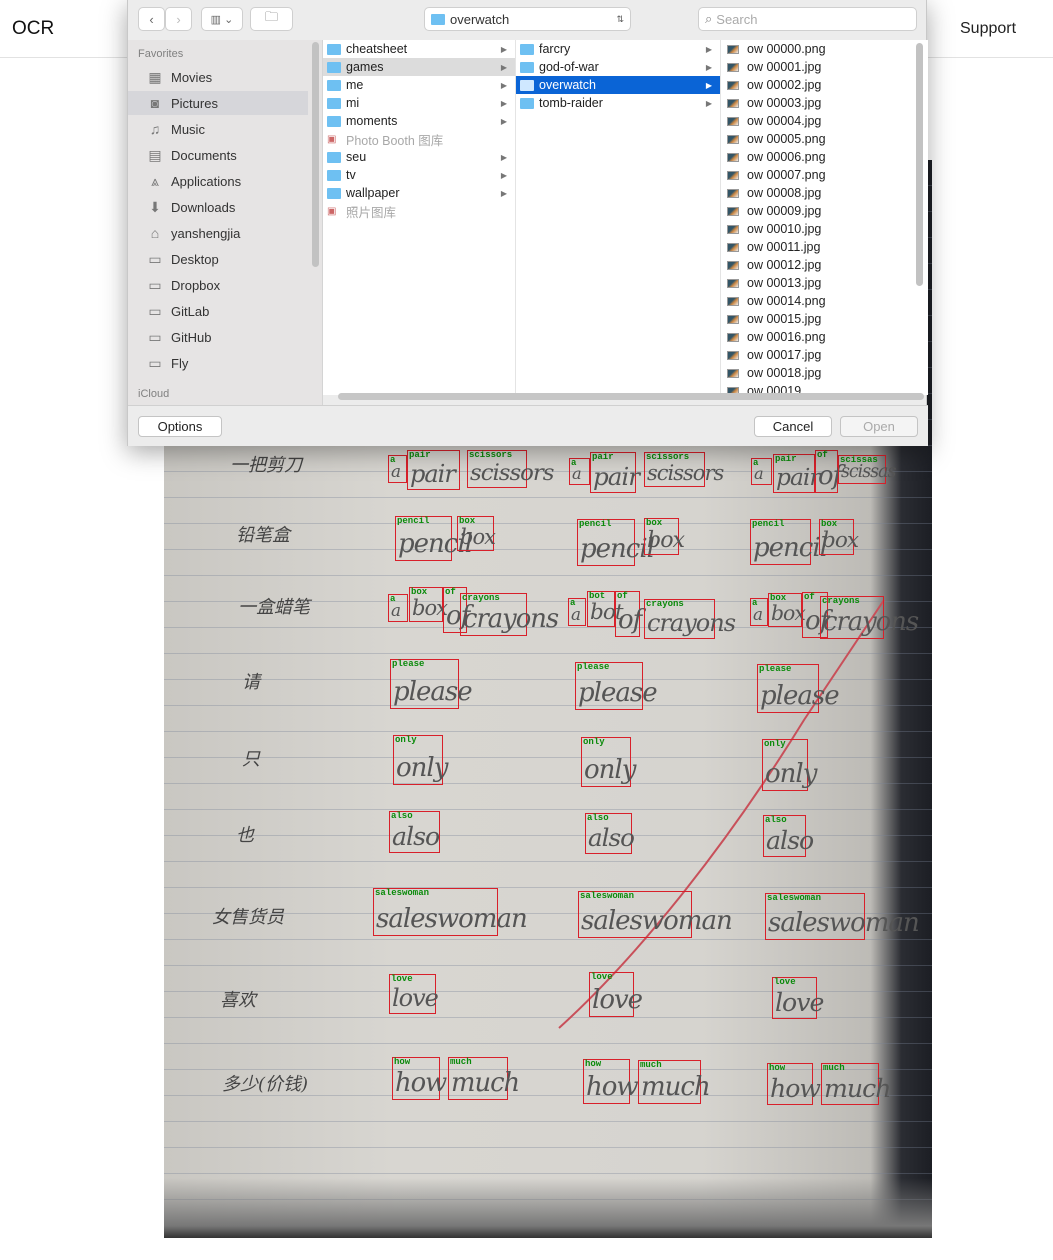 This screenshot has width=1053, height=1260. Describe the element at coordinates (824, 229) in the screenshot. I see `file-item: ow 00010.jpg` at that location.